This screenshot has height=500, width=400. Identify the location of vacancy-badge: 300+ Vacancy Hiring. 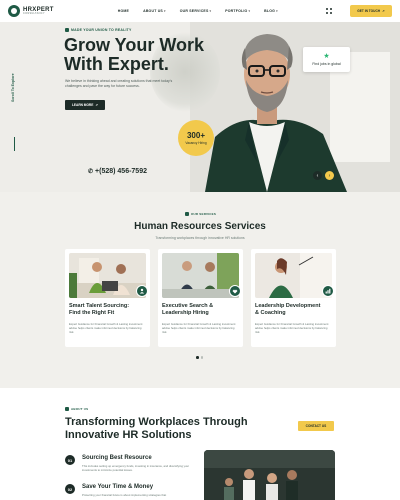
(196, 138).